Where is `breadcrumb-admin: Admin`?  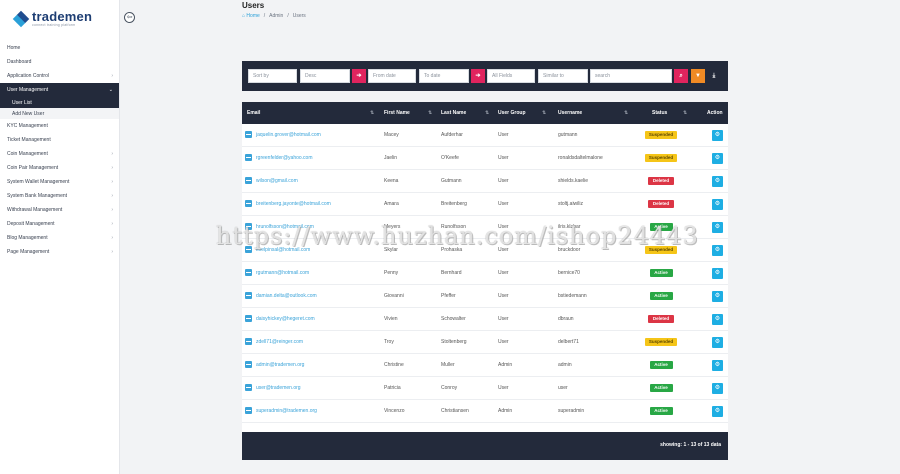 breadcrumb-admin: Admin is located at coordinates (276, 16).